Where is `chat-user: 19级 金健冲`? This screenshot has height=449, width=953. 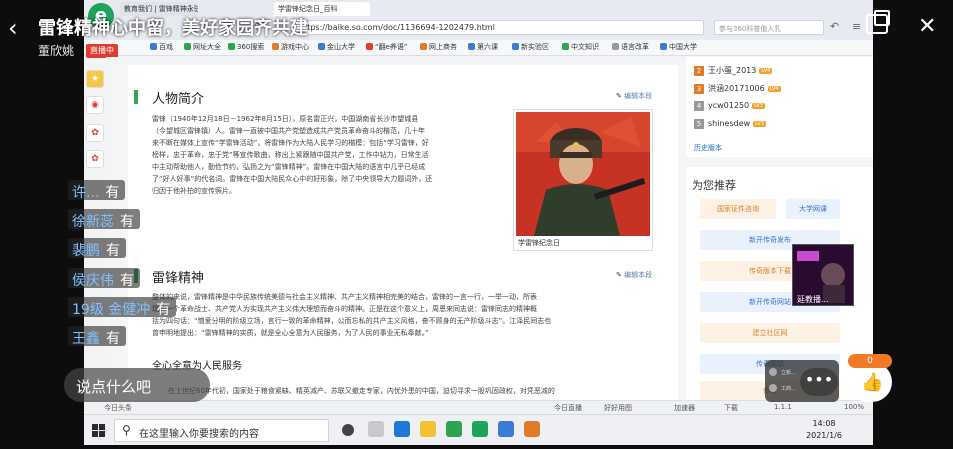 chat-user: 19级 金健冲 is located at coordinates (111, 310).